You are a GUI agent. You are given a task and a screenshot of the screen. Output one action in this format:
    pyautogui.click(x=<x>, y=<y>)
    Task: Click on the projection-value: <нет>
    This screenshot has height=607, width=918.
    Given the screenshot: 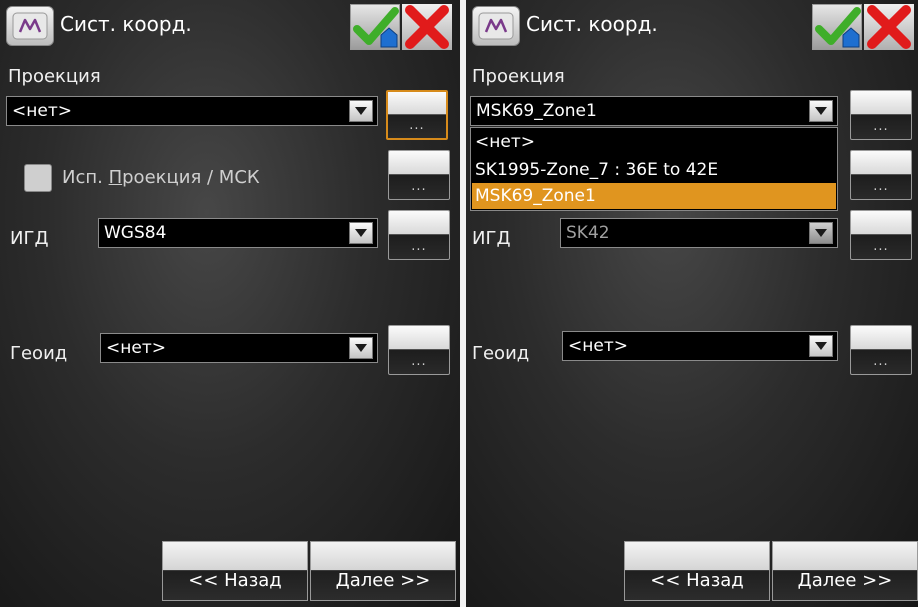 What is the action you would take?
    pyautogui.click(x=42, y=111)
    